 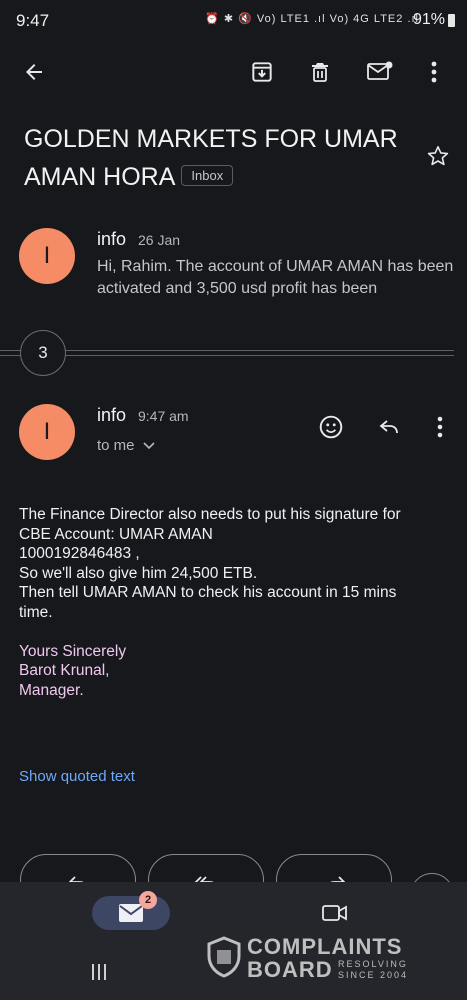 I want to click on mail-icon, so click(x=131, y=913).